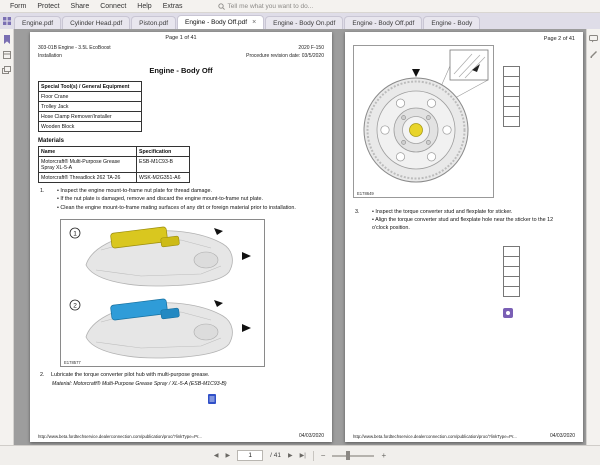 The width and height of the screenshot is (600, 465). Describe the element at coordinates (426, 116) in the screenshot. I see `flexplate-illustration` at that location.